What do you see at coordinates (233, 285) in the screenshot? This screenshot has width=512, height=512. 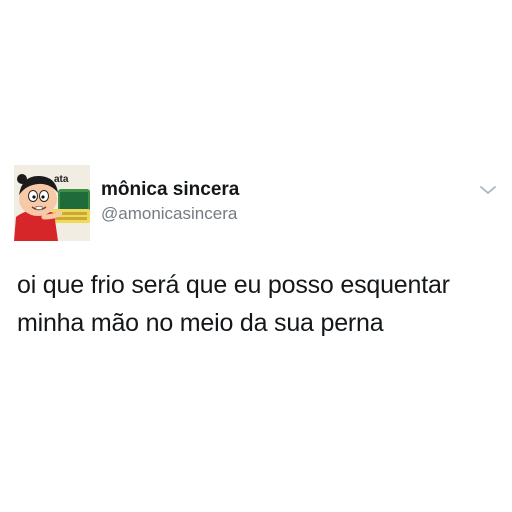 I see `tweet-text-line: oi que frio será que eu posso esquentar` at bounding box center [233, 285].